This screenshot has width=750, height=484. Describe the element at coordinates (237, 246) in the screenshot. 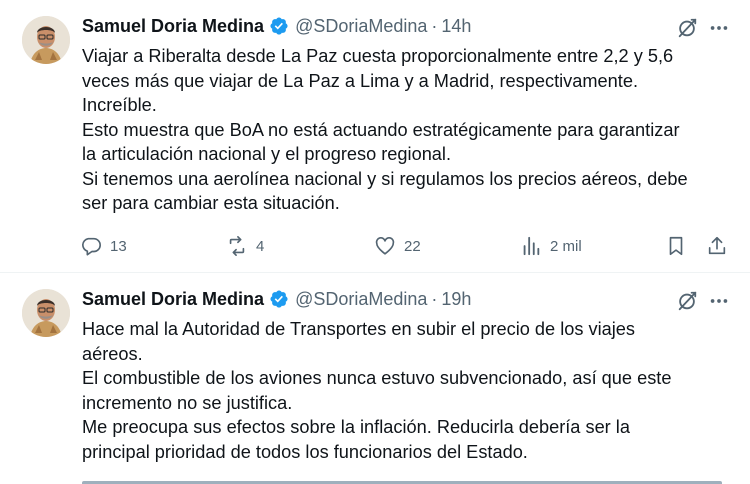

I see `repost-icon` at that location.